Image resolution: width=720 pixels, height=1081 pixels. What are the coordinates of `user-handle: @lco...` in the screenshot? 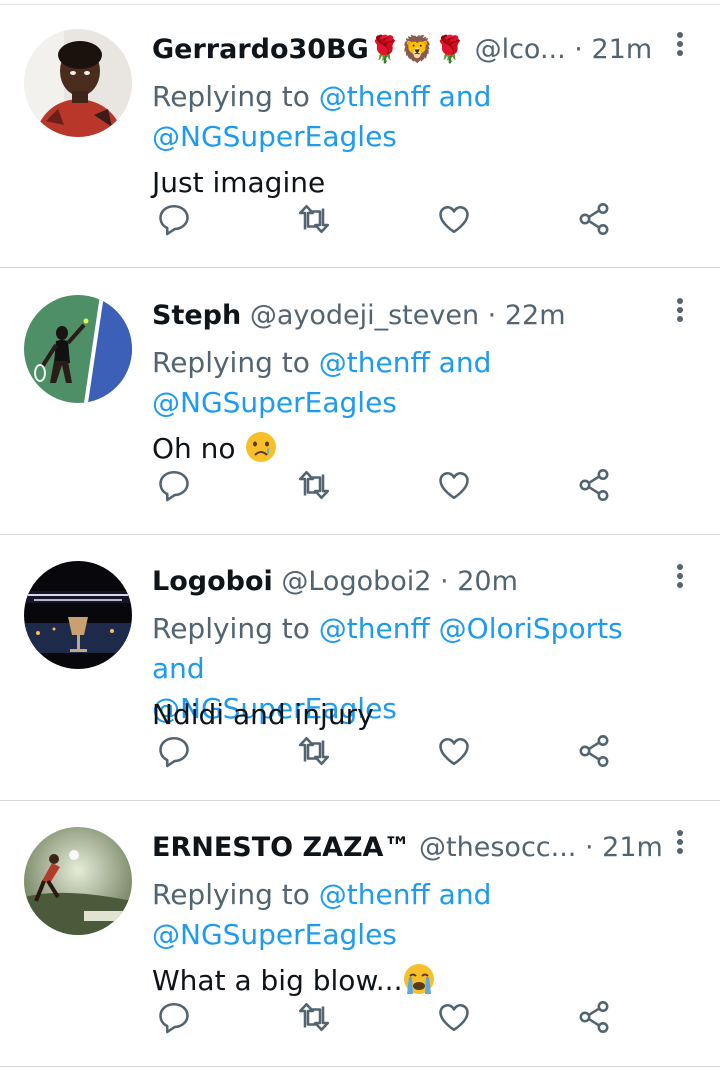 It's located at (520, 49).